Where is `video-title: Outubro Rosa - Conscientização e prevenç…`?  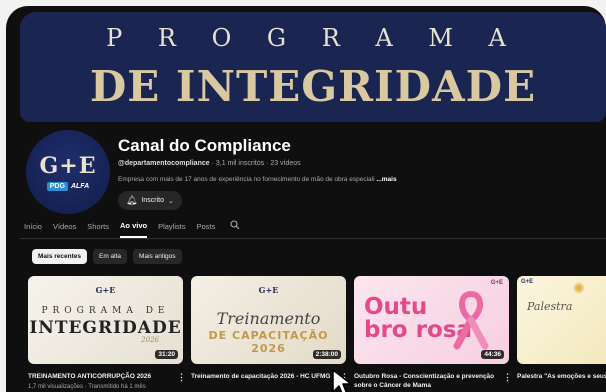 video-title: Outubro Rosa - Conscientização e prevenç… is located at coordinates (428, 381).